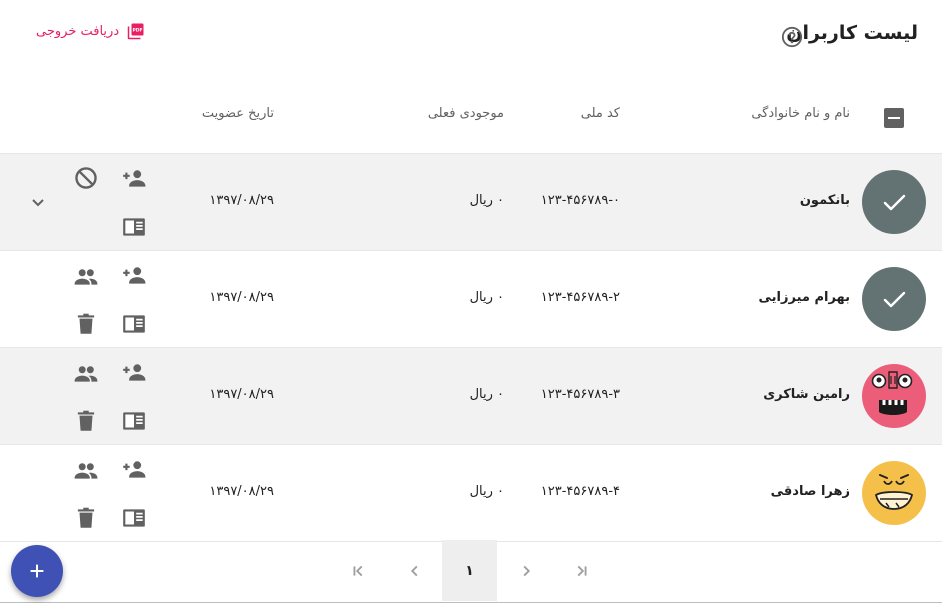  Describe the element at coordinates (580, 491) in the screenshot. I see `national-code: ۱۲۳-۴۵۶۷۸۹-۴` at that location.